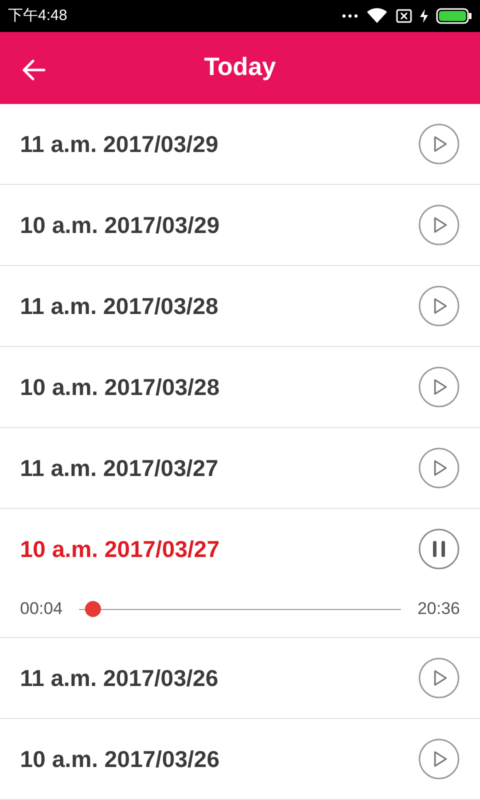 The width and height of the screenshot is (480, 800). Describe the element at coordinates (240, 144) in the screenshot. I see `episode-row: 11 a.m. 2017/03/29` at that location.